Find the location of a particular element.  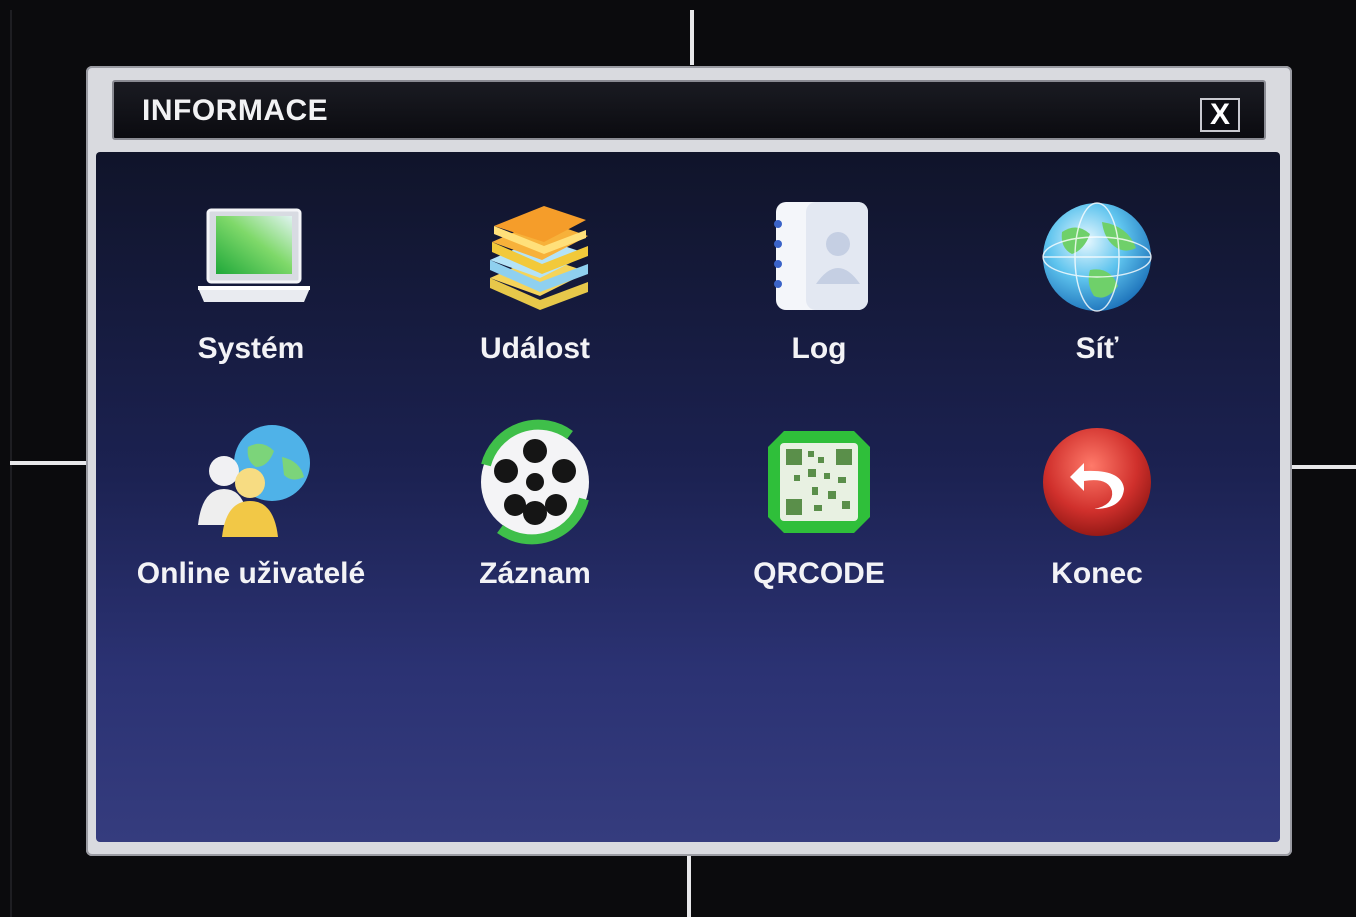

menu-item-online-users: Online uživatelé is located at coordinates (251, 504).